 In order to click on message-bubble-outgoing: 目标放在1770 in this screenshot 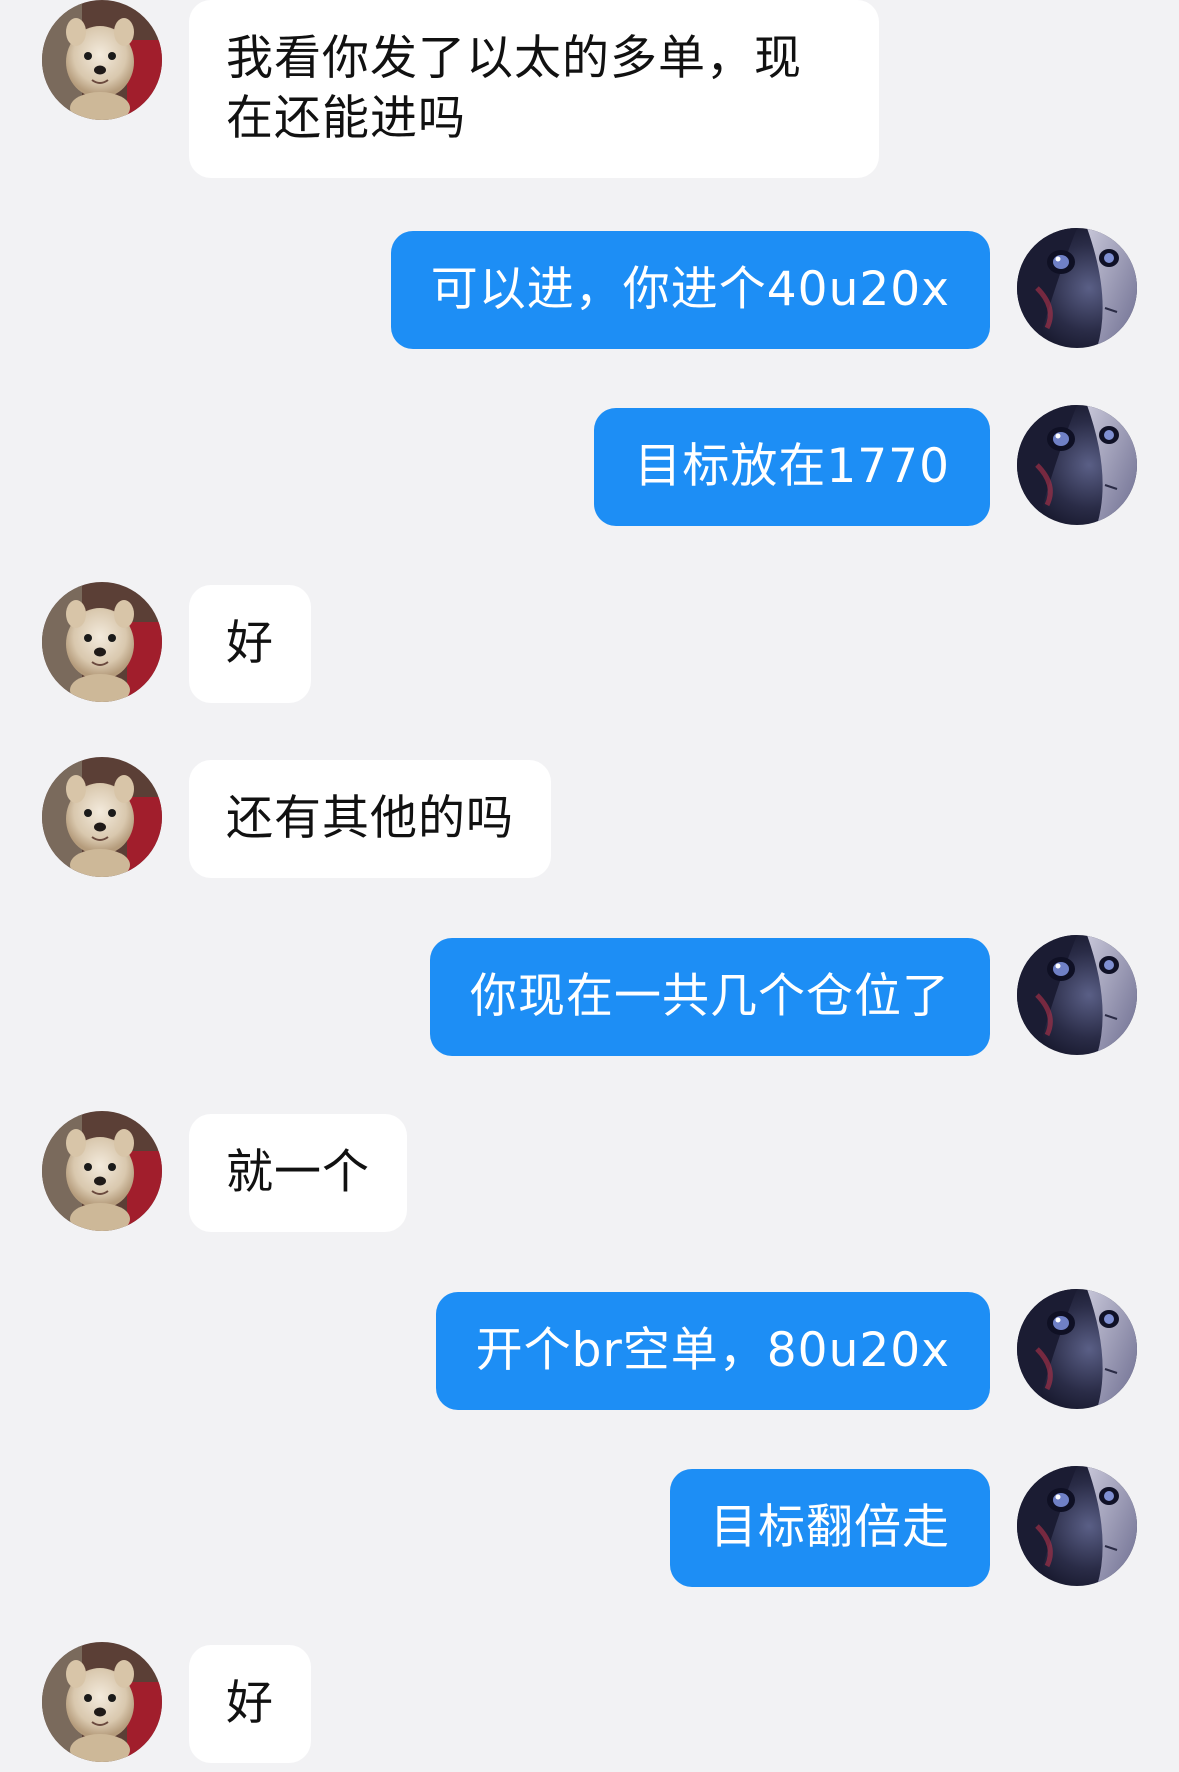, I will do `click(792, 467)`.